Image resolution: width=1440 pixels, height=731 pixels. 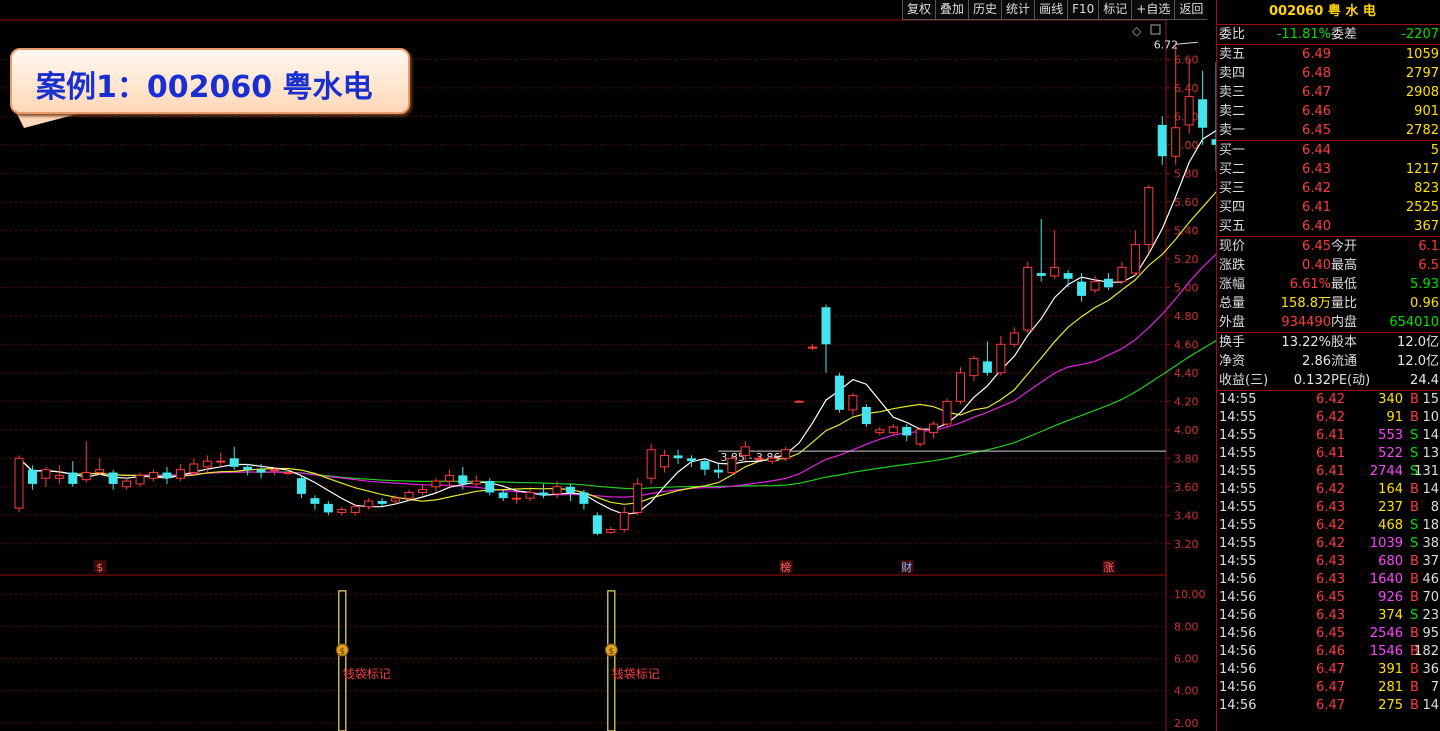 What do you see at coordinates (1328, 652) in the screenshot?
I see `tick-row: 14:56 6.46 1546 B 182` at bounding box center [1328, 652].